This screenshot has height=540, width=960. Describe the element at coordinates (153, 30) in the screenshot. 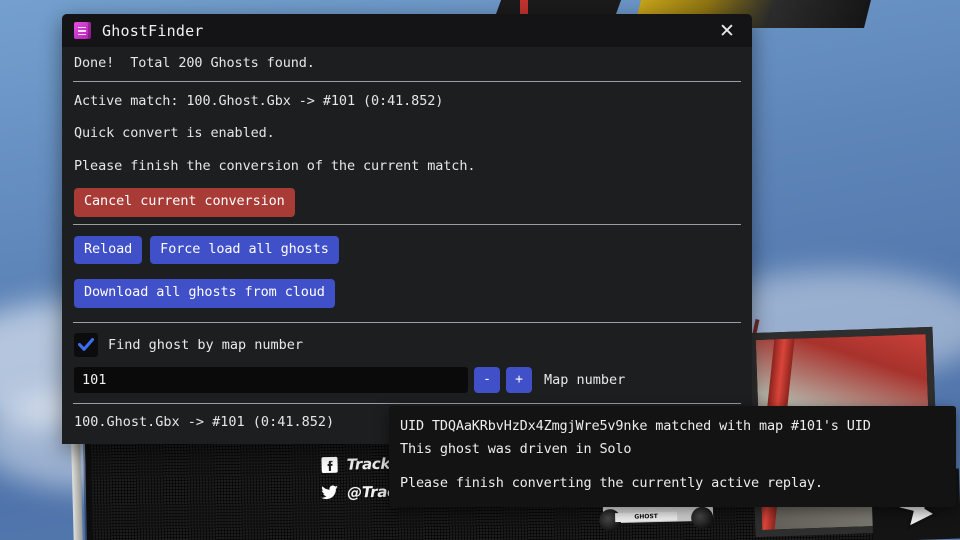

I see `window-title: GhostFinder` at that location.